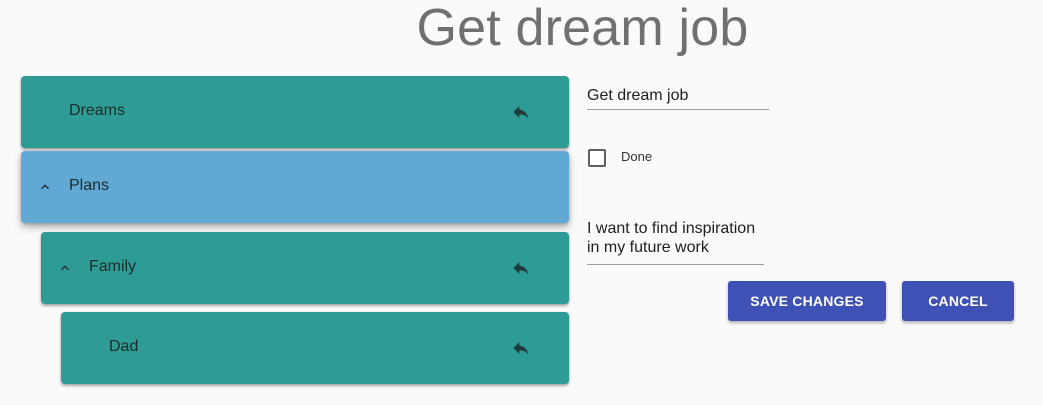 The width and height of the screenshot is (1043, 405). Describe the element at coordinates (315, 348) in the screenshot. I see `tree-item-dad: Dad` at that location.